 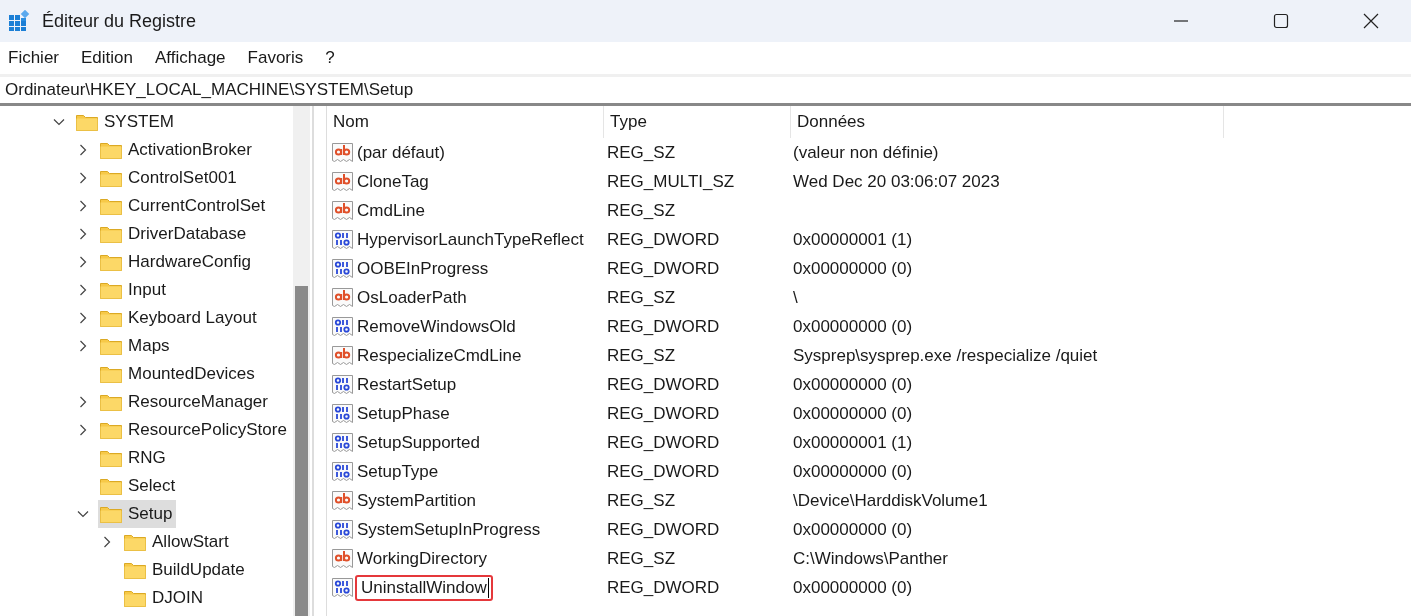 I want to click on tree-item: Select, so click(x=139, y=486).